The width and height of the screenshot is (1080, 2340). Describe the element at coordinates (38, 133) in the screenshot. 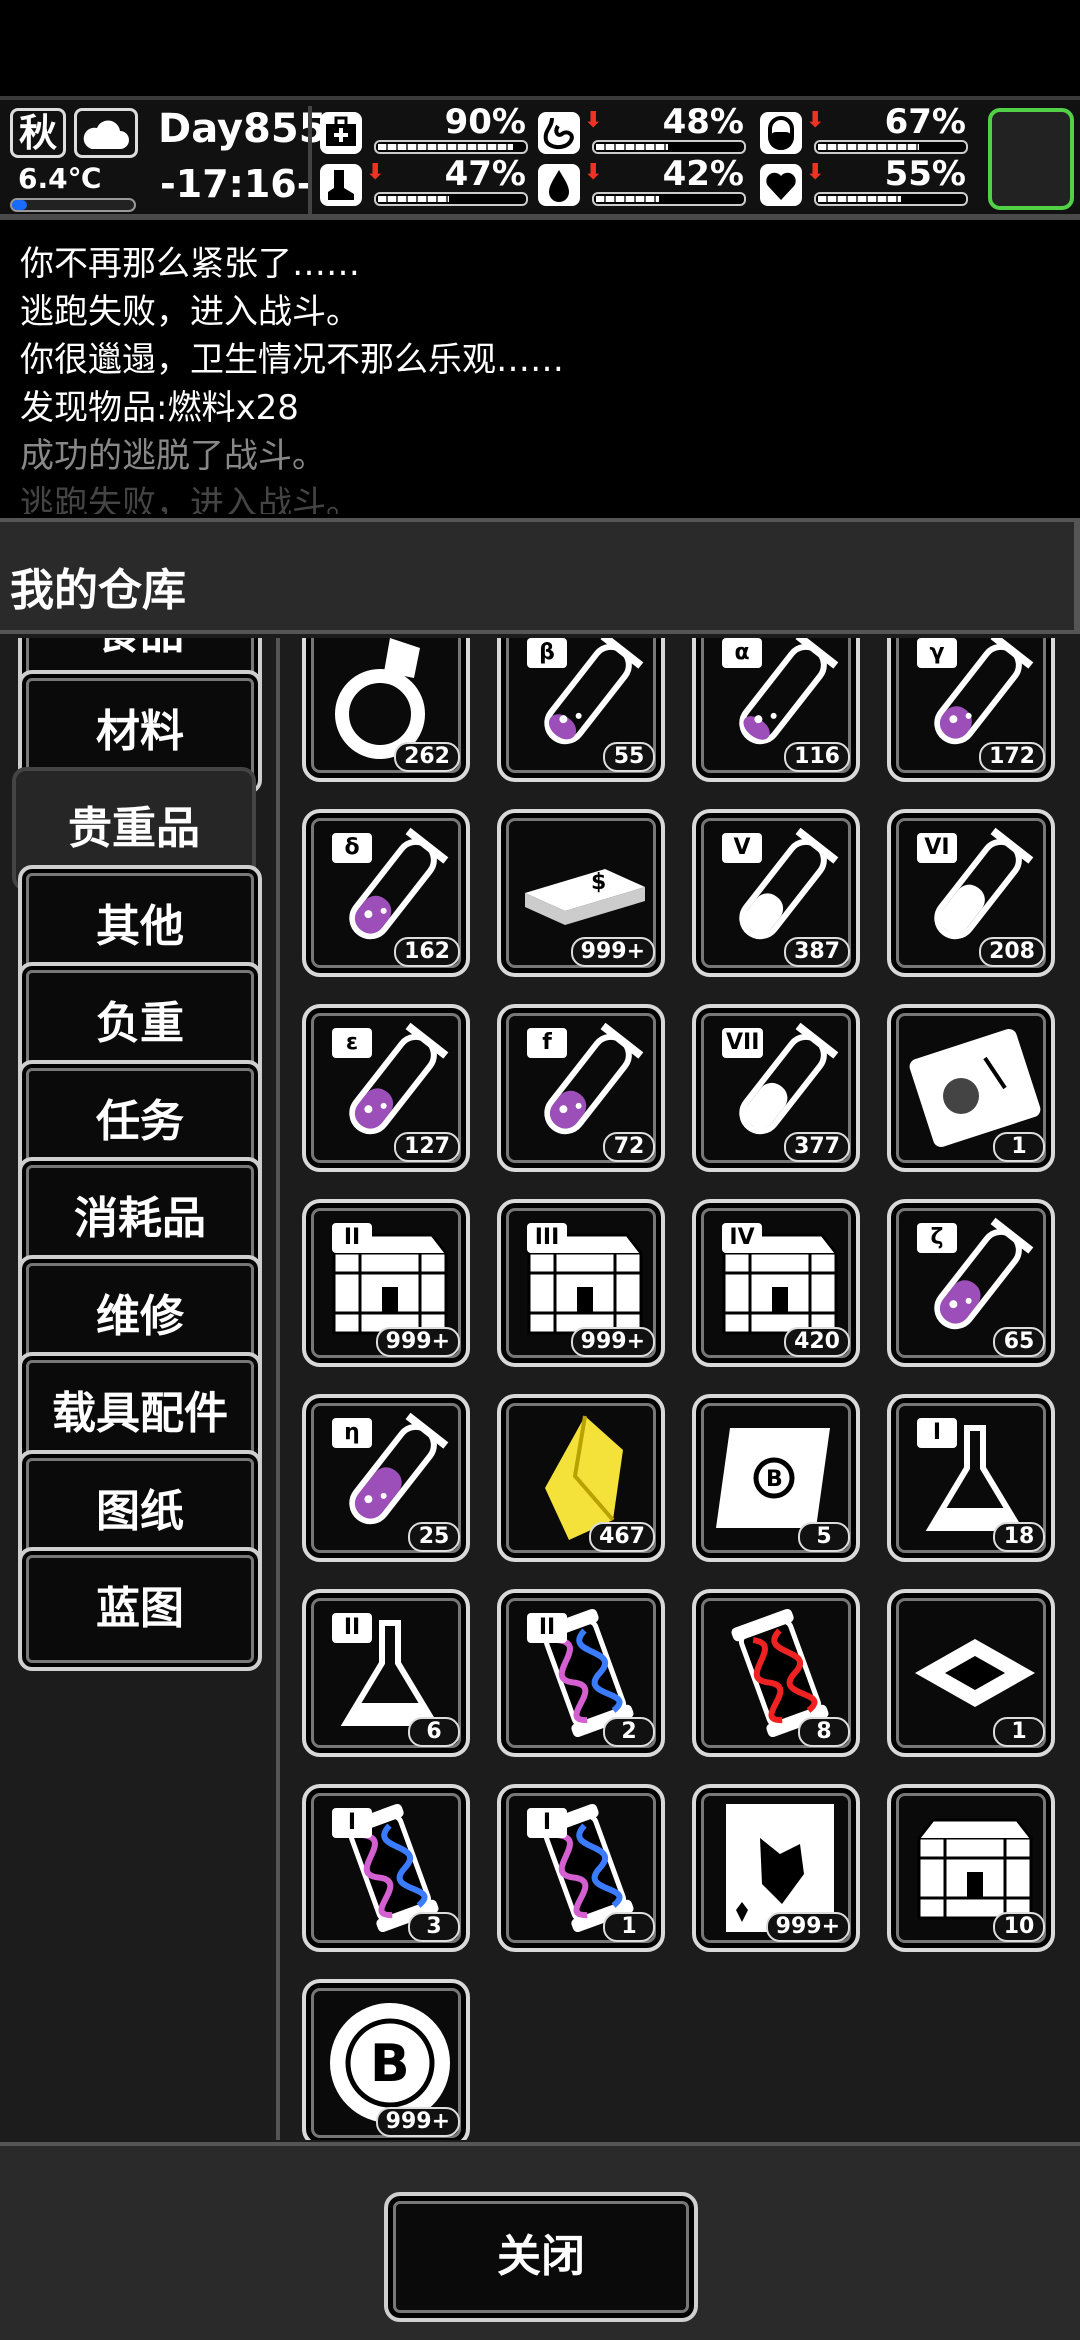

I see `season-badge: 秋` at that location.